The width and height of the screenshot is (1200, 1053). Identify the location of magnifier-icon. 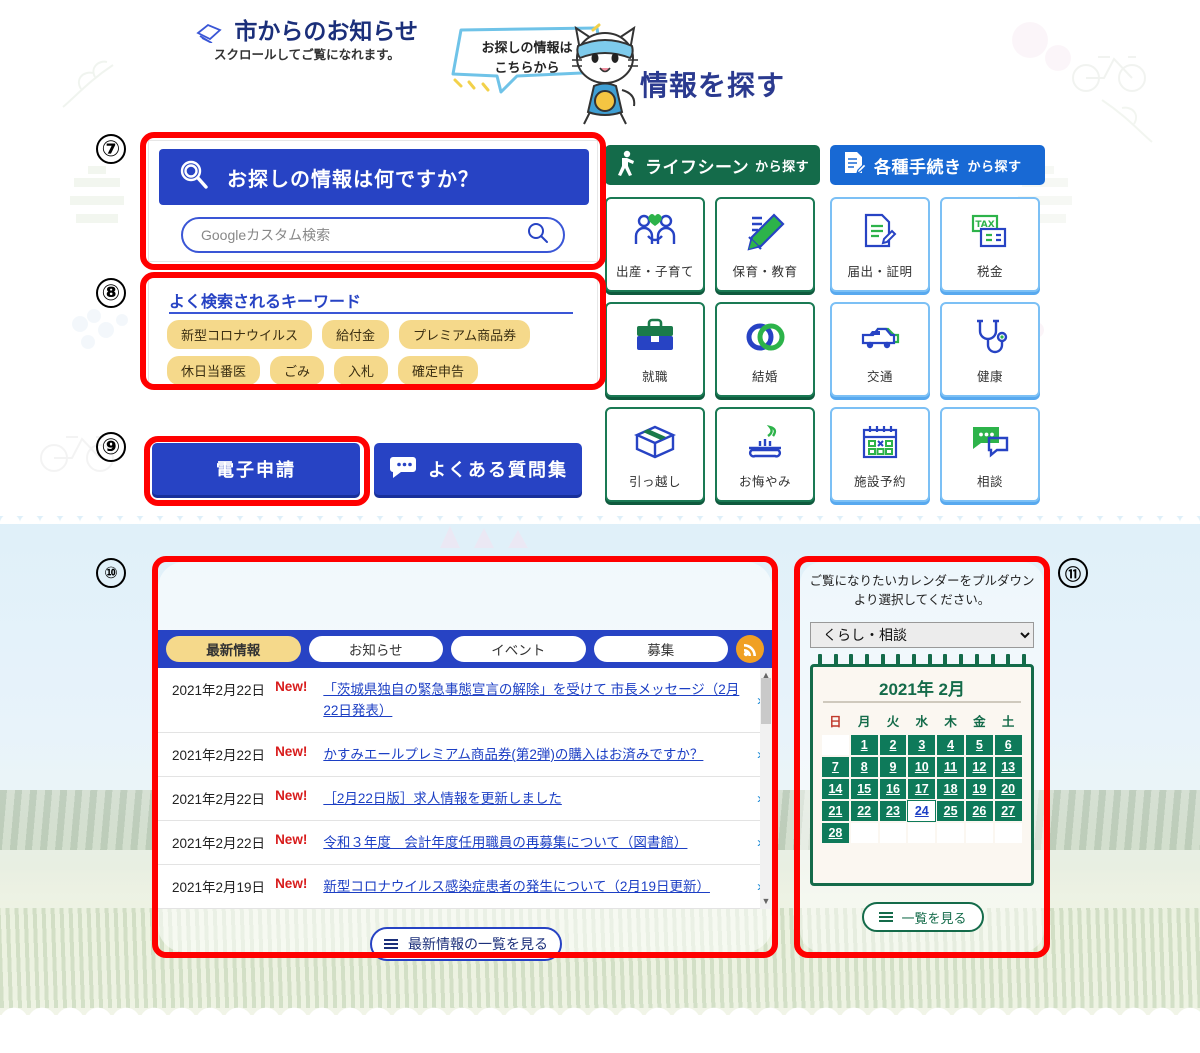
(194, 177).